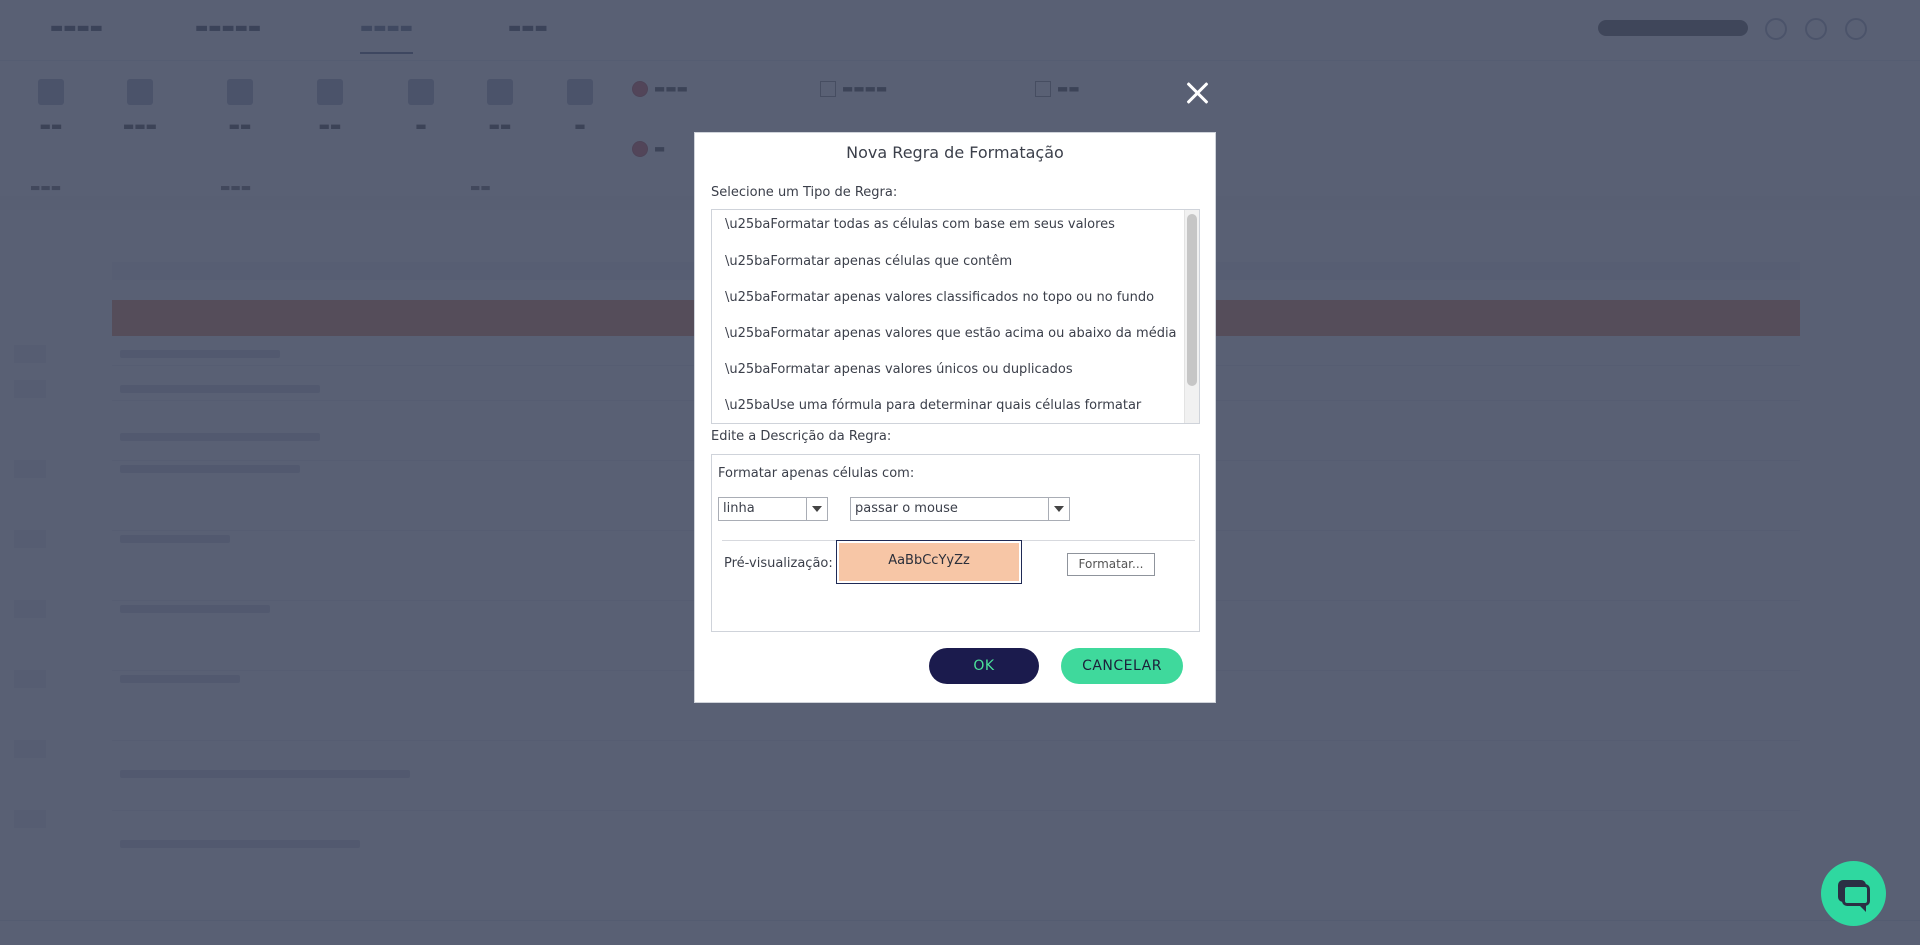 The height and width of the screenshot is (946, 1920). I want to click on chat-button, so click(1853, 893).